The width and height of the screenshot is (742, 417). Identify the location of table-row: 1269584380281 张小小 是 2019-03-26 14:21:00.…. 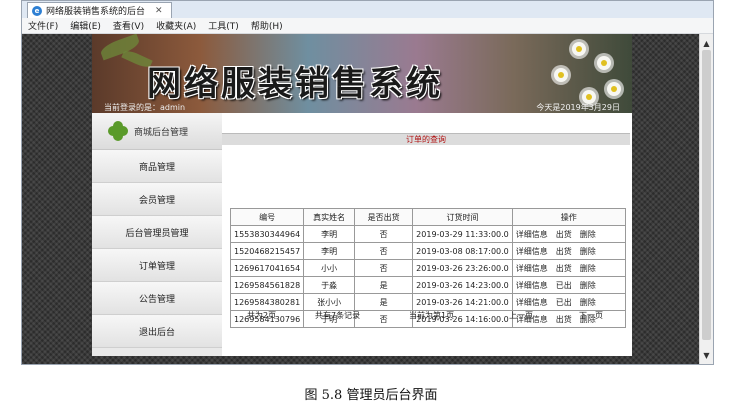
(427, 302).